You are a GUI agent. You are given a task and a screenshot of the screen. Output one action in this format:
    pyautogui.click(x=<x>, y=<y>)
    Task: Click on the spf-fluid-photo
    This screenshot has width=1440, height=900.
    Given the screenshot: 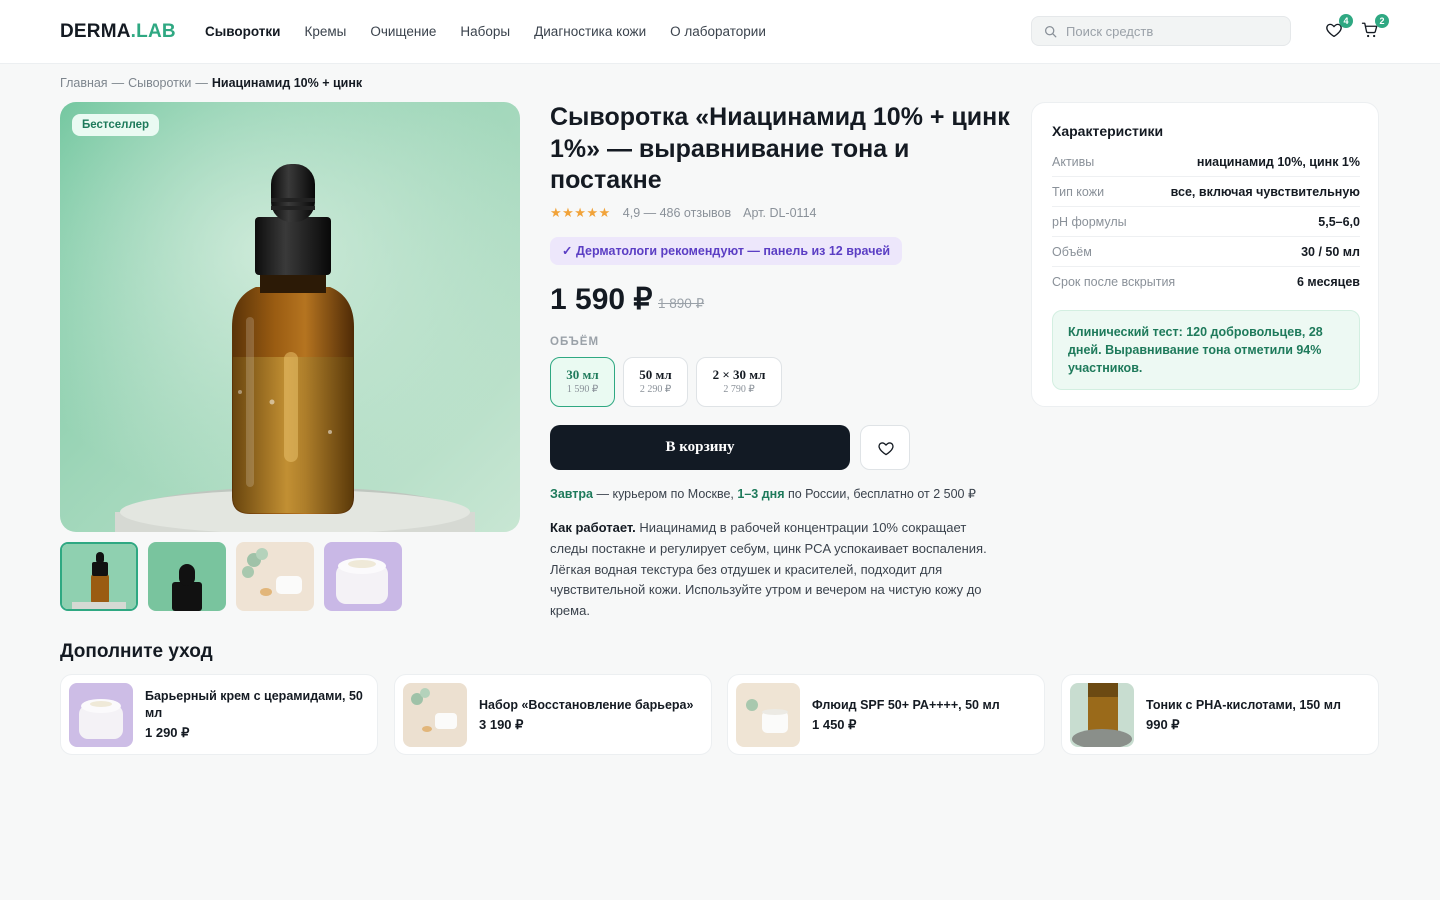 What is the action you would take?
    pyautogui.click(x=768, y=715)
    